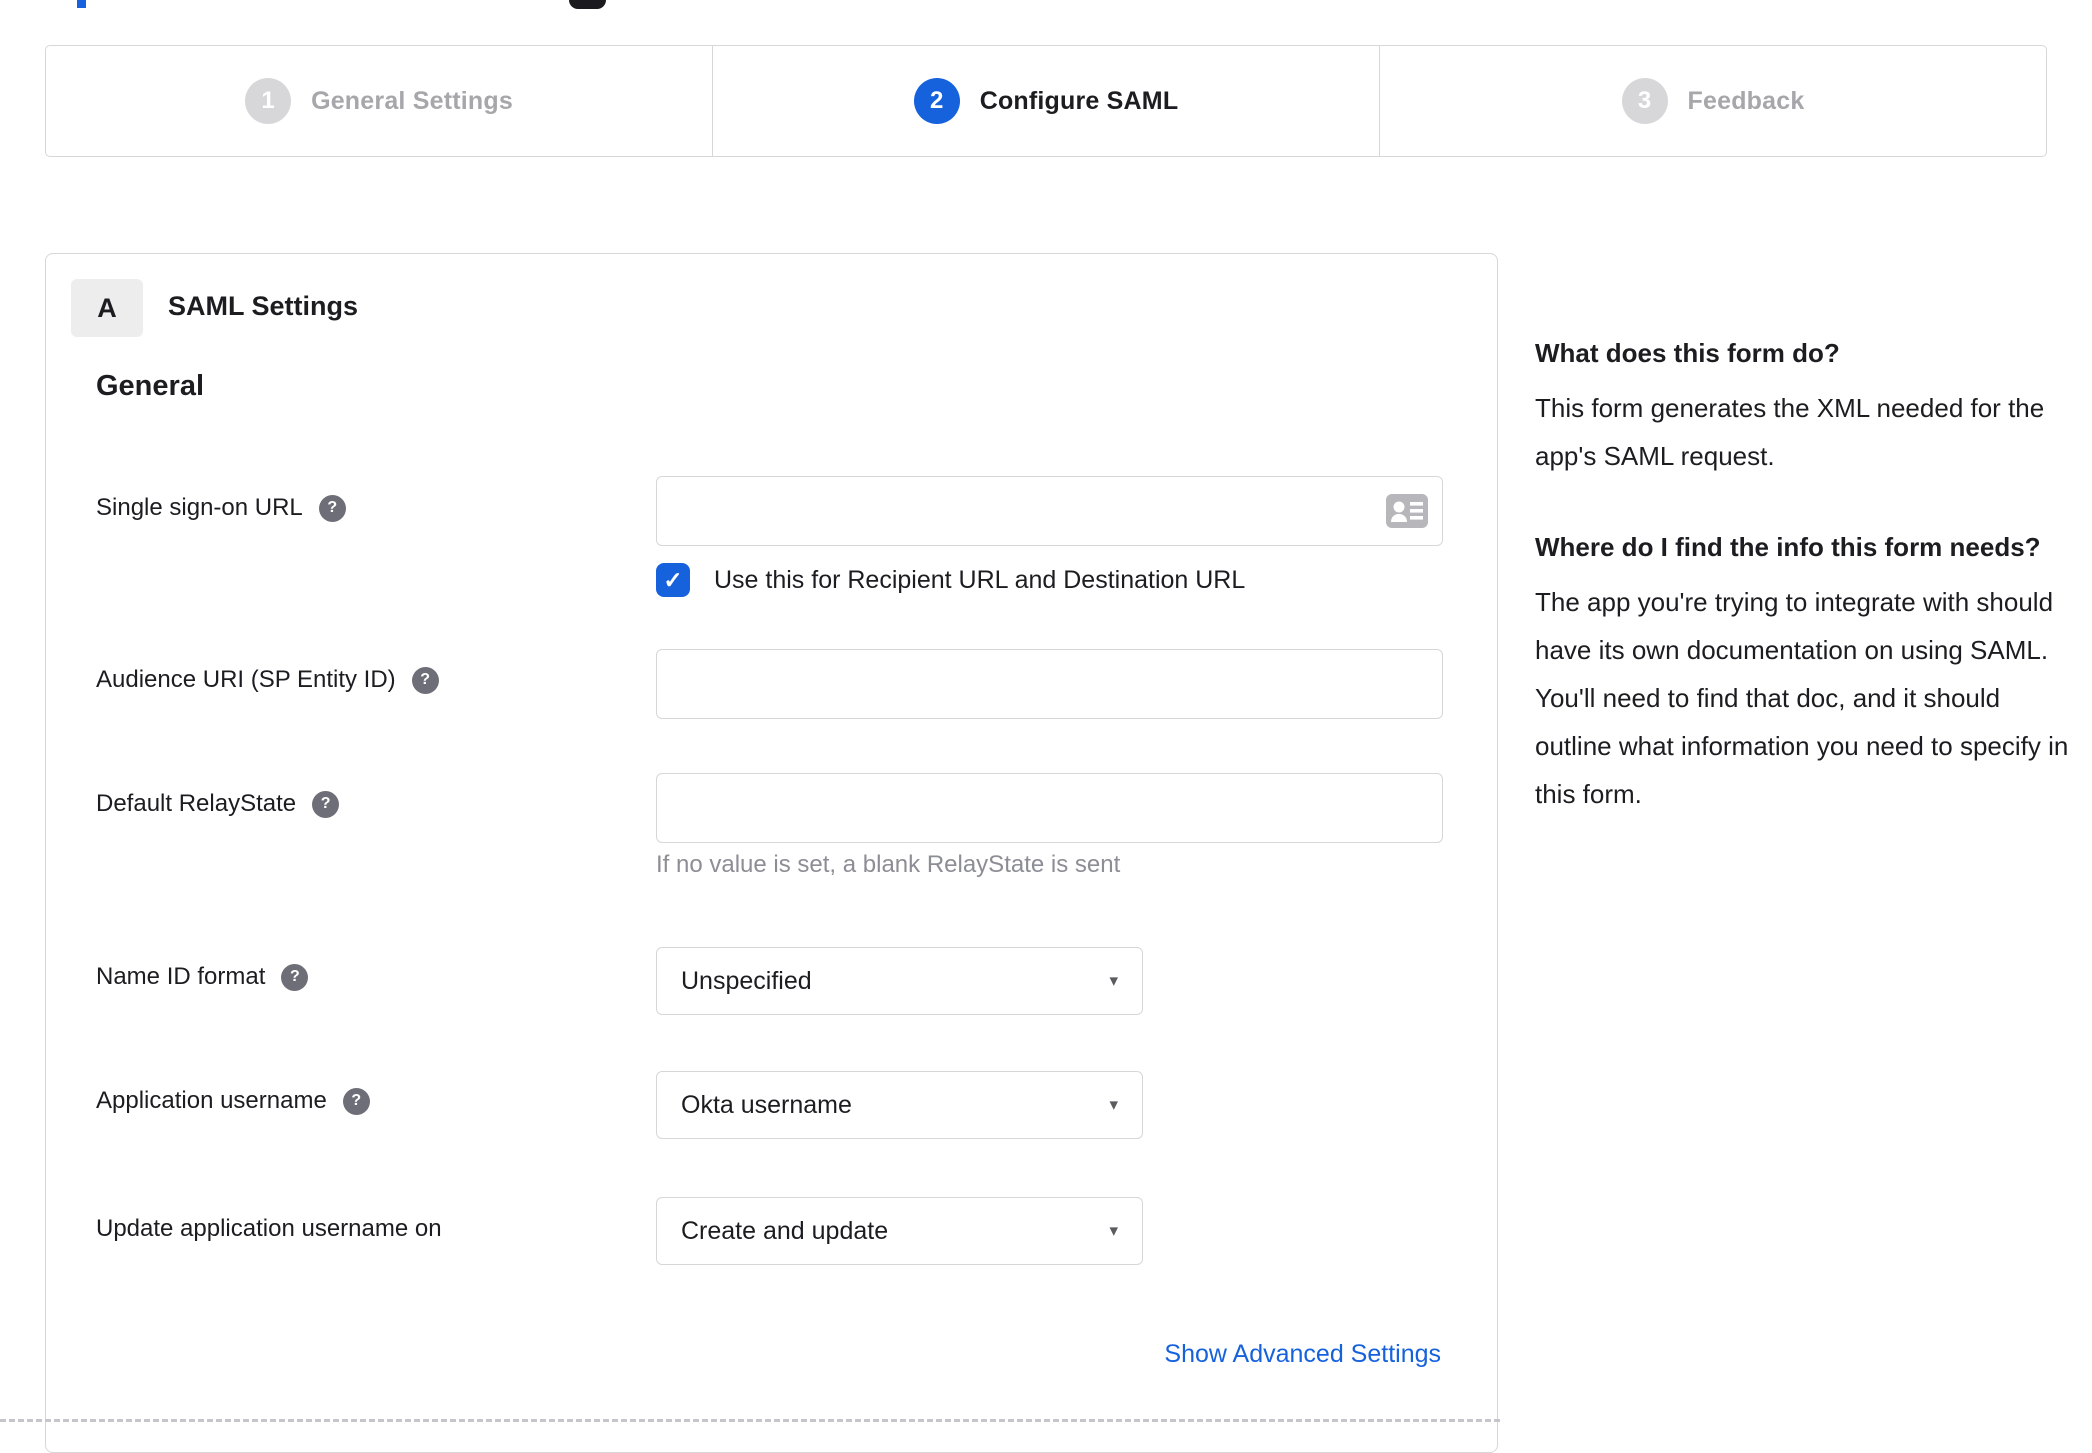 The width and height of the screenshot is (2092, 1453). I want to click on name-id-format-value: Unspecified, so click(746, 980).